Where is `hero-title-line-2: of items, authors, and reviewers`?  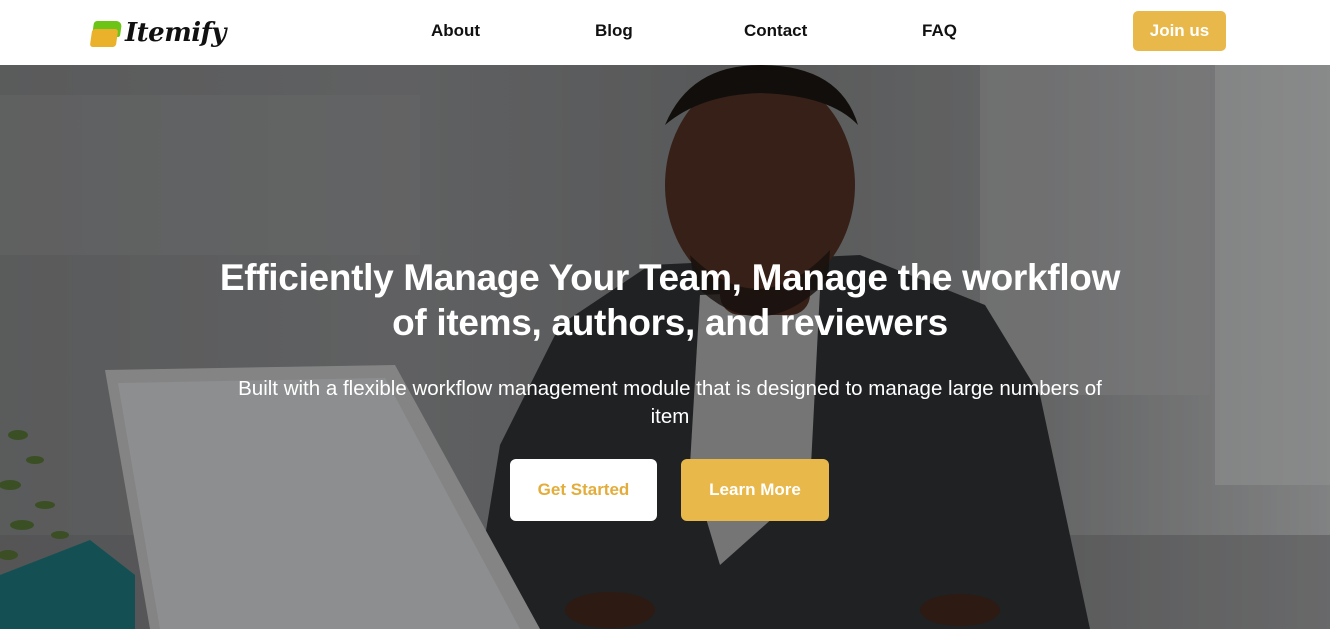
hero-title-line-2: of items, authors, and reviewers is located at coordinates (670, 322).